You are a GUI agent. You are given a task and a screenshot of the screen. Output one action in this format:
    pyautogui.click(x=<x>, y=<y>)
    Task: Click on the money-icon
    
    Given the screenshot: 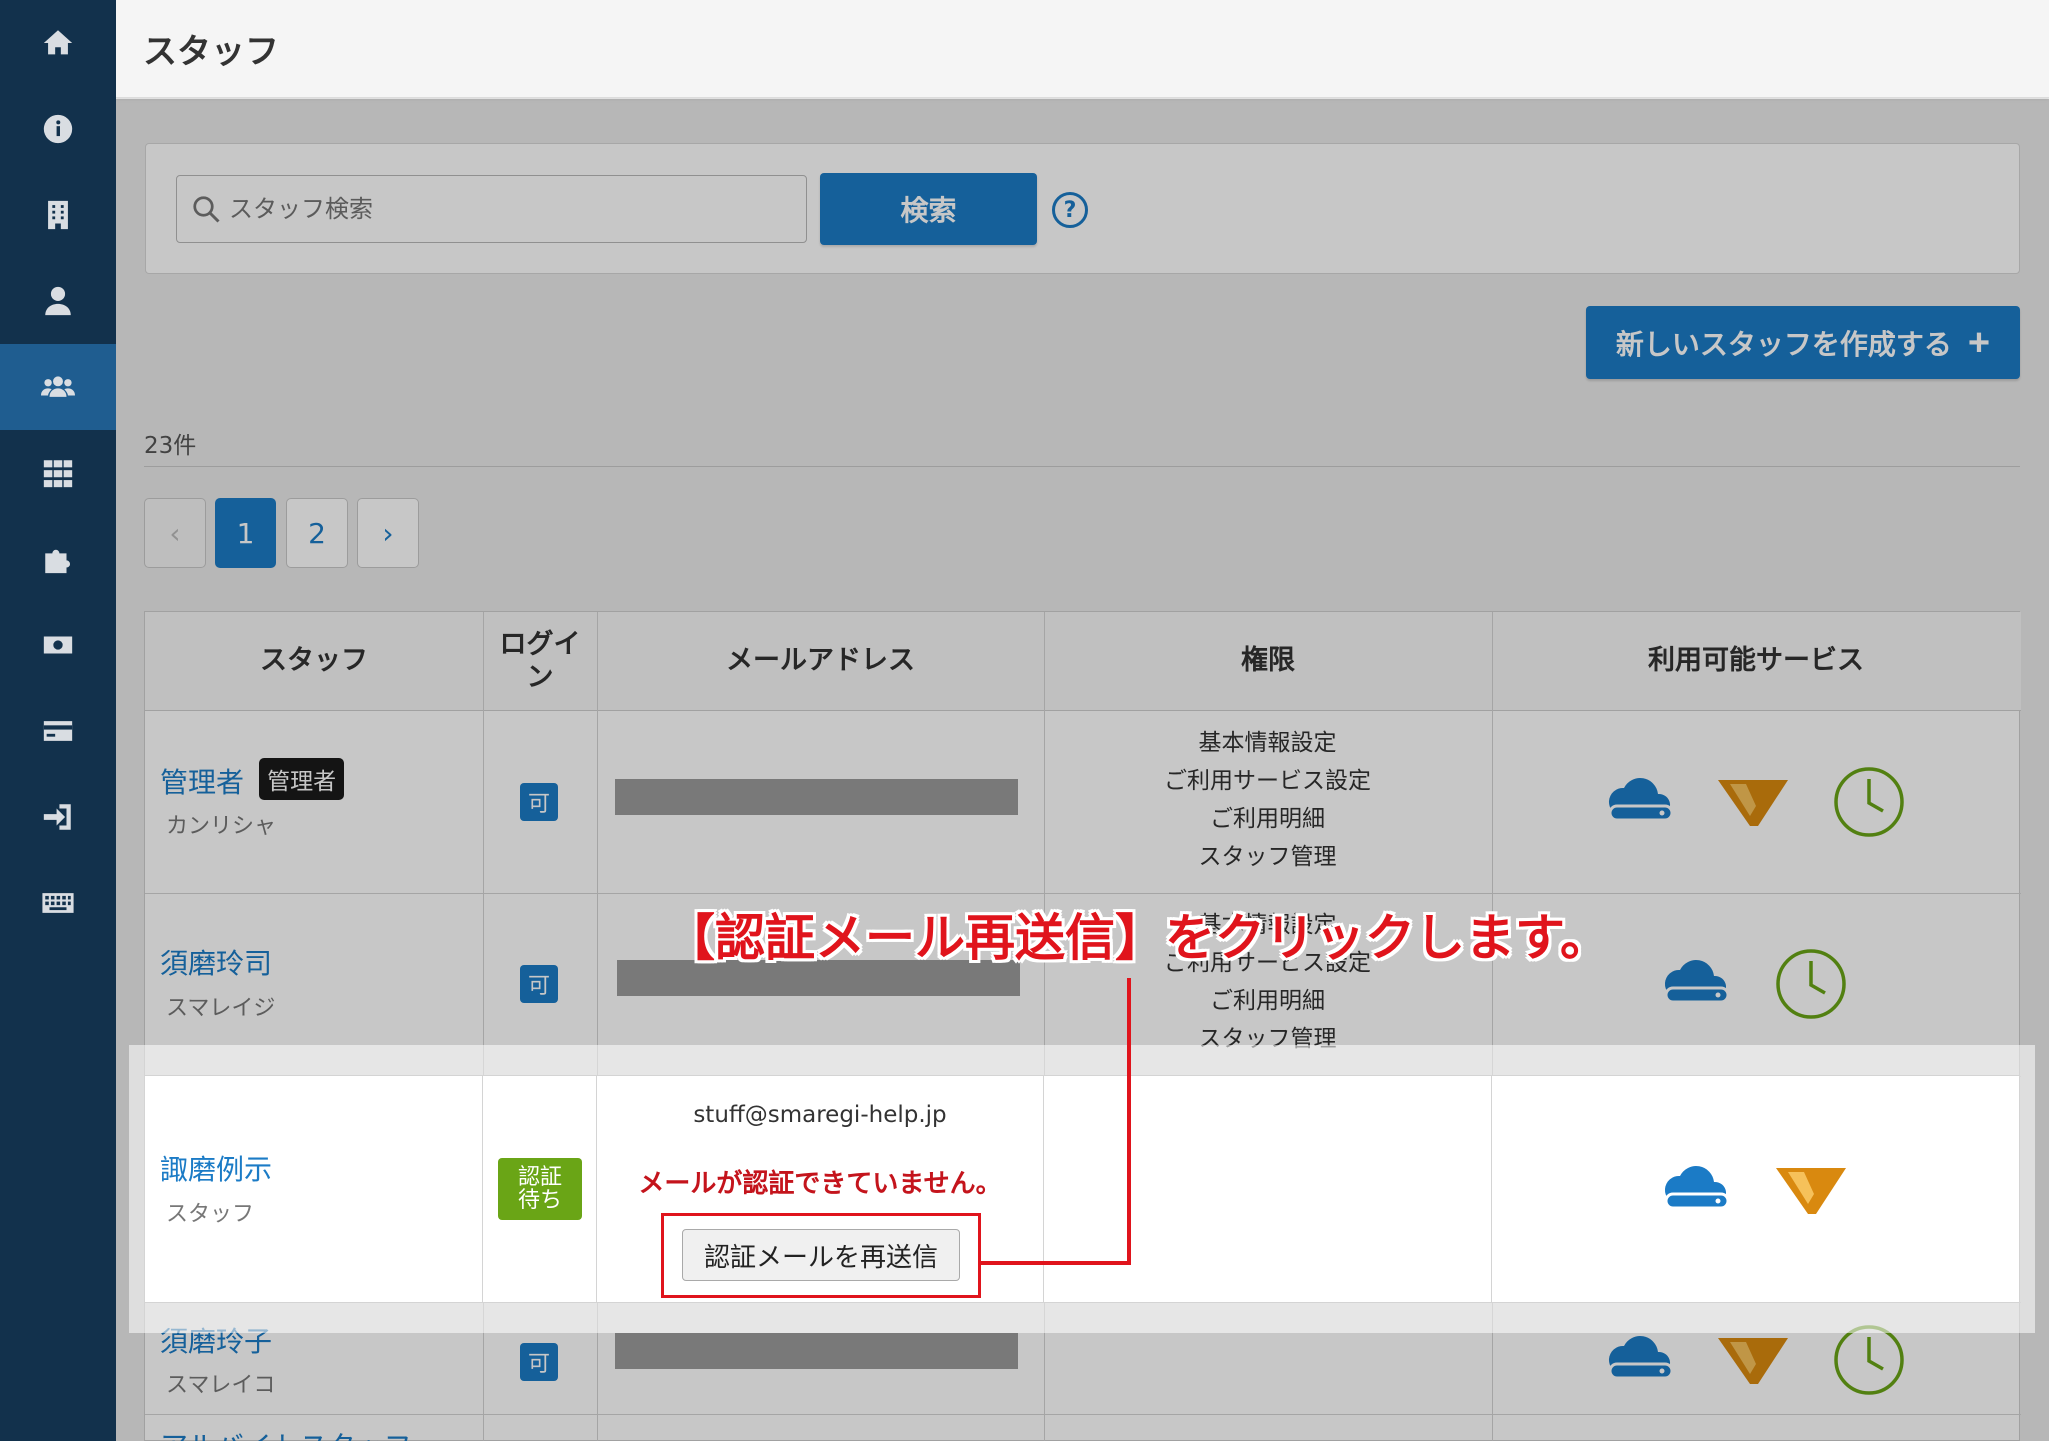 What is the action you would take?
    pyautogui.click(x=58, y=645)
    